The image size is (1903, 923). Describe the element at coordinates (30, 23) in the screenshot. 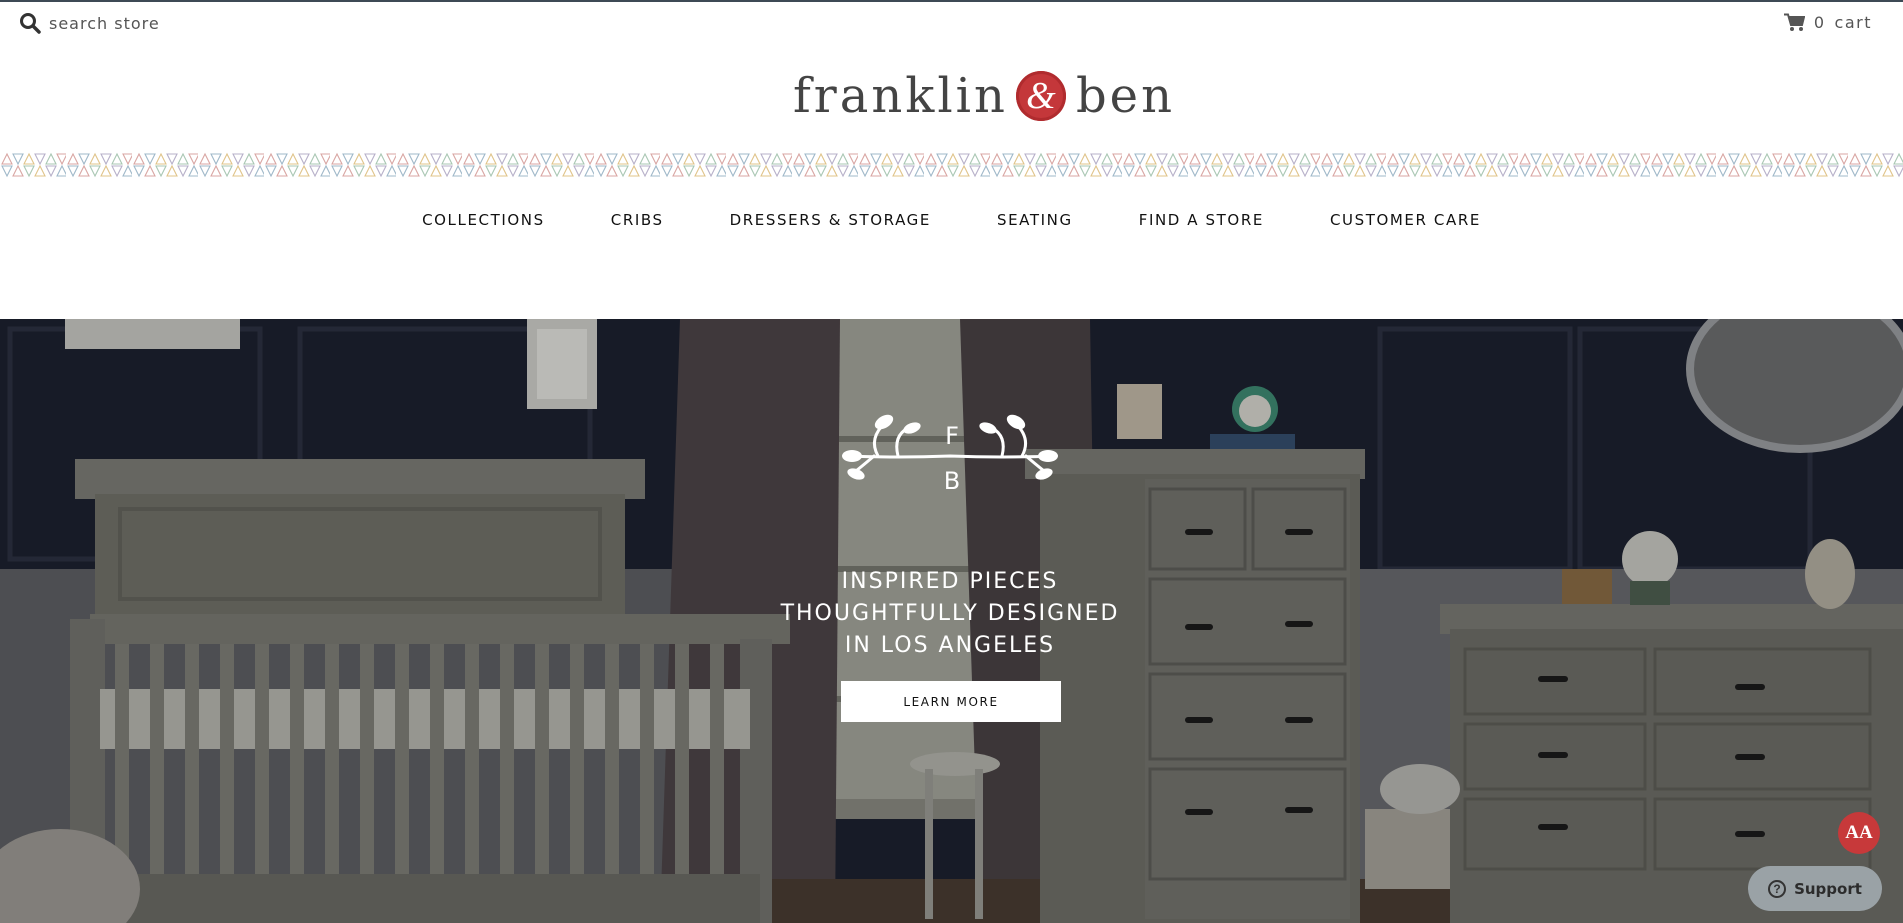

I see `search-icon` at that location.